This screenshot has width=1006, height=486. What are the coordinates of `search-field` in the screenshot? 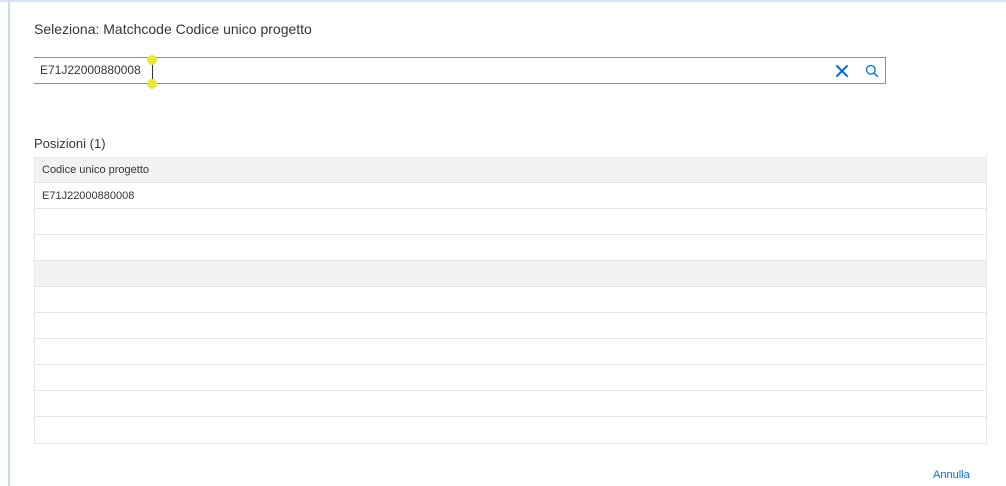 It's located at (460, 70).